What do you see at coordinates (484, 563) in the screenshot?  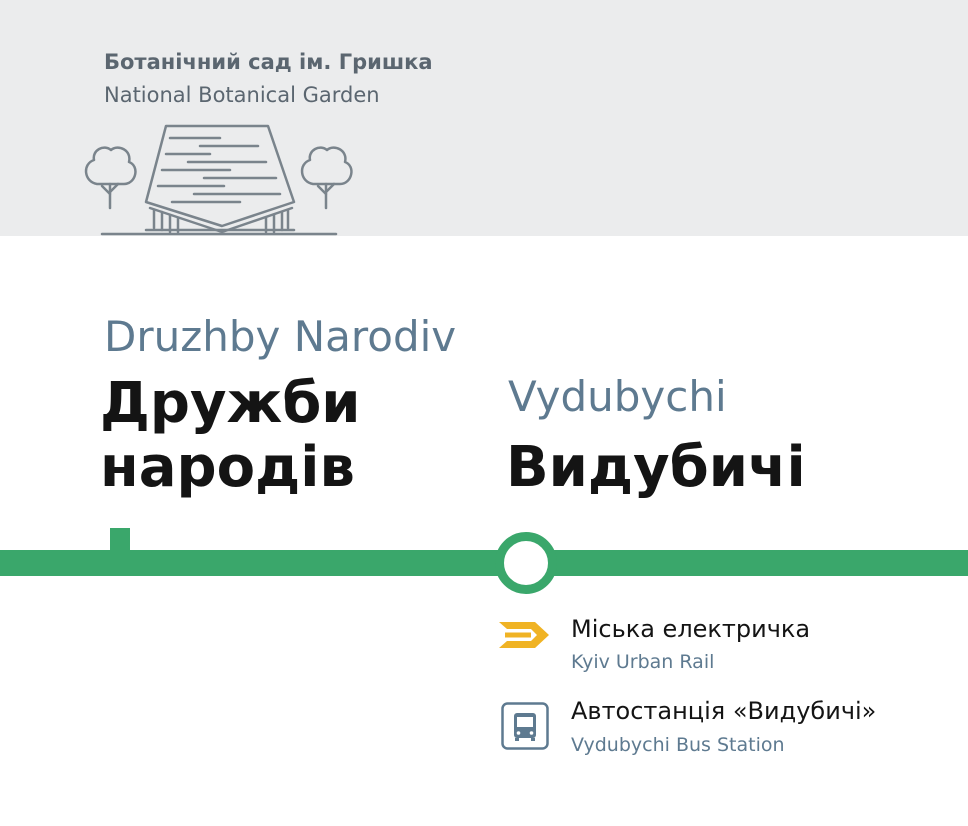 I see `metro-line` at bounding box center [484, 563].